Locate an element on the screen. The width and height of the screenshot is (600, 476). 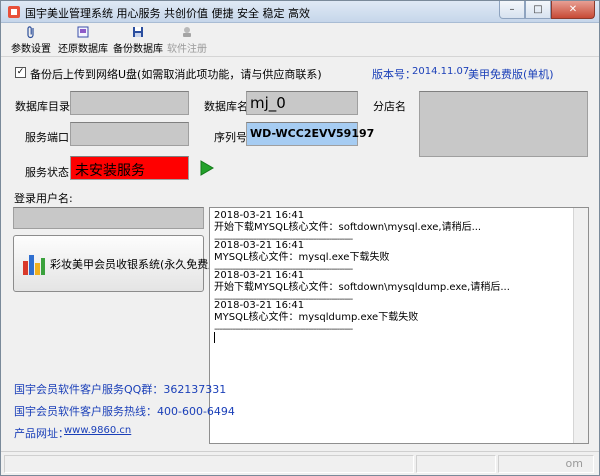
close-button: ✕ is located at coordinates (573, 10).